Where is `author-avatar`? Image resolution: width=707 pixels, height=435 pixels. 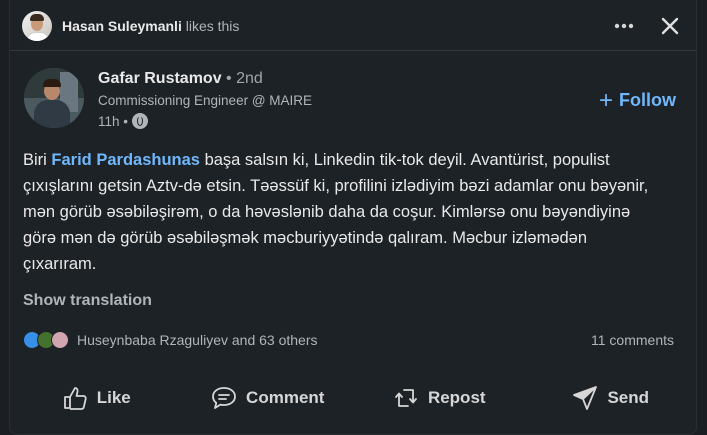 author-avatar is located at coordinates (54, 98).